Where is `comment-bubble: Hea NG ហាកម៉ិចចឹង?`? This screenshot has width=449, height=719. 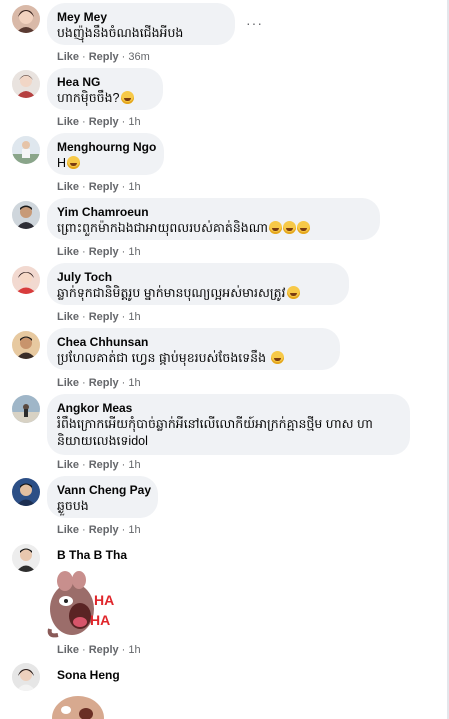 comment-bubble: Hea NG ហាកម៉ិចចឹង? is located at coordinates (105, 89).